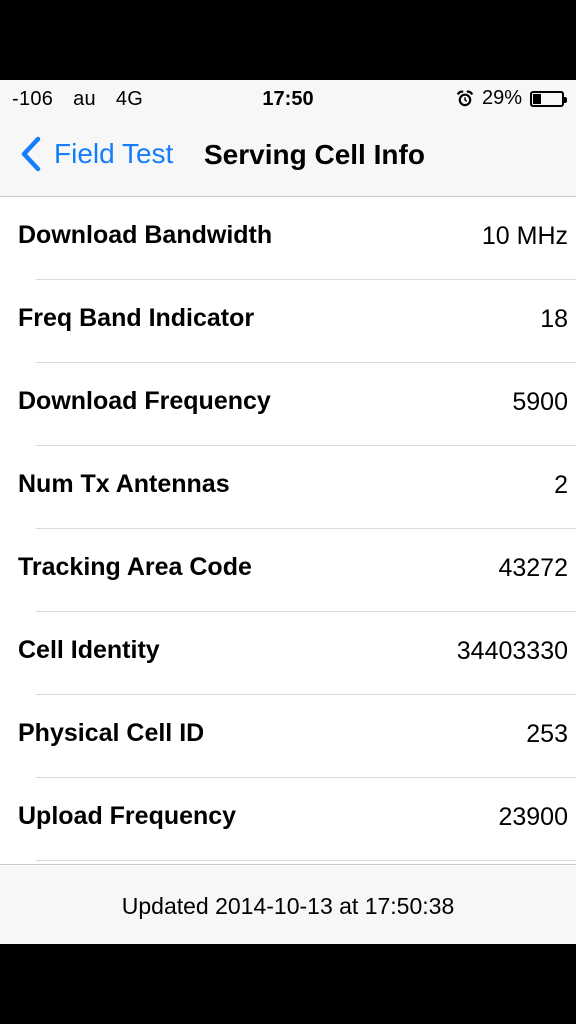  What do you see at coordinates (31, 154) in the screenshot?
I see `chevron-left-icon` at bounding box center [31, 154].